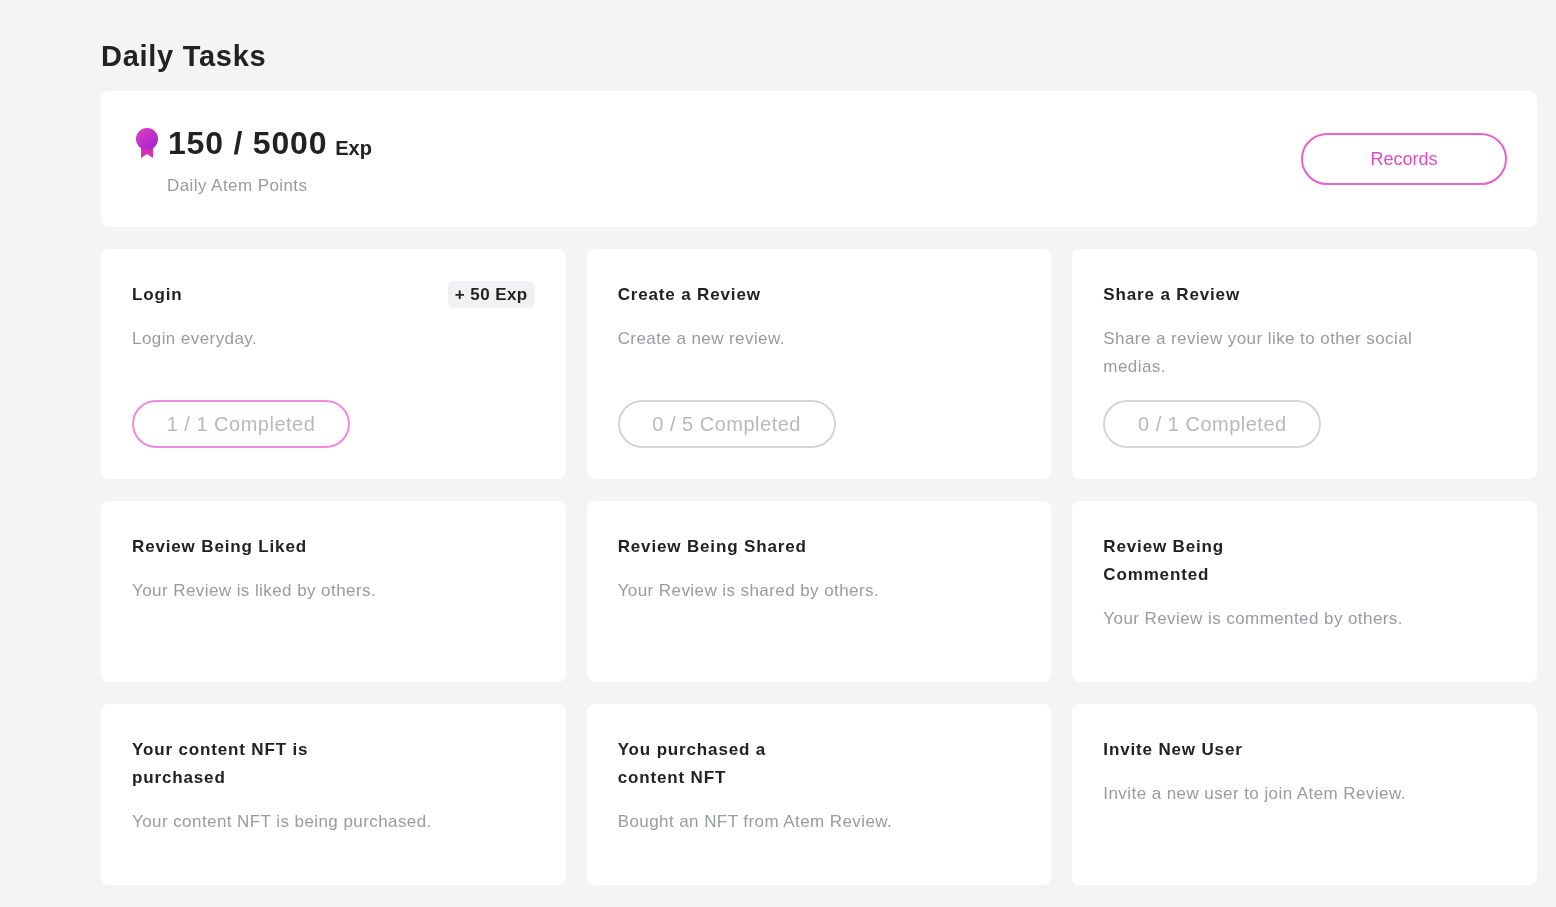 This screenshot has height=907, width=1556. What do you see at coordinates (1258, 353) in the screenshot?
I see `task-description: Share a review your like to other social medias.` at bounding box center [1258, 353].